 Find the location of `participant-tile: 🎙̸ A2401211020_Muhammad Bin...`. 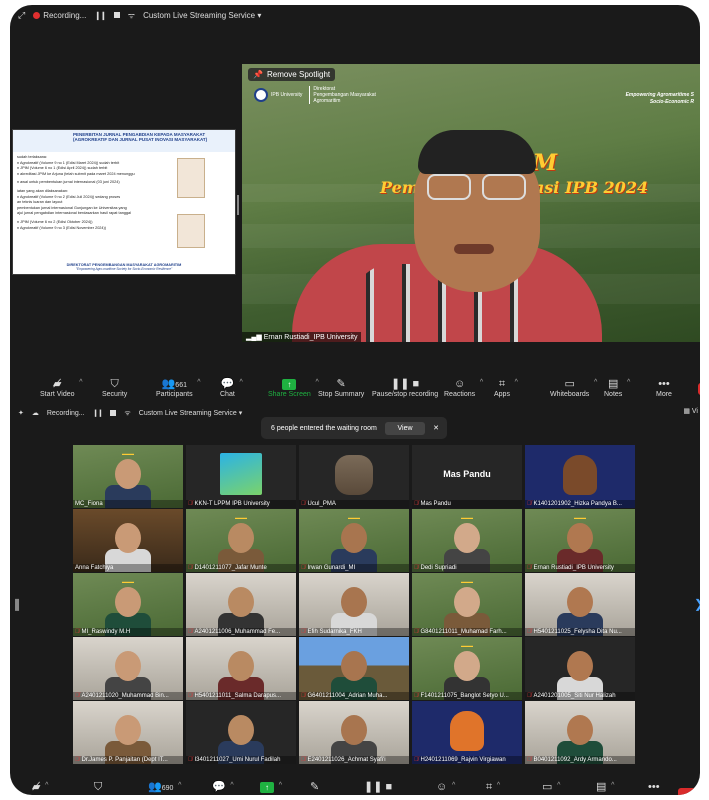

participant-tile: 🎙̸ A2401211020_Muhammad Bin... is located at coordinates (128, 668).